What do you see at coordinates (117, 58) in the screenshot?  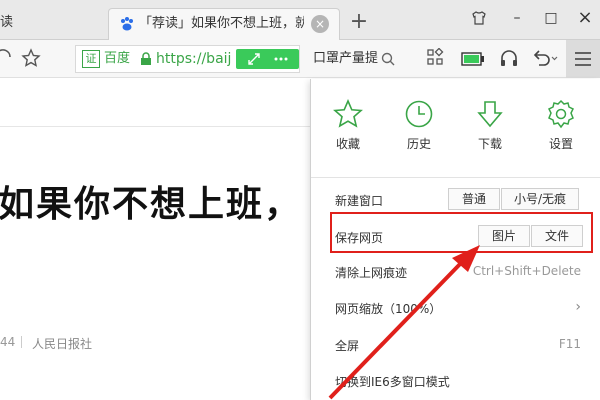 I see `site-name: 百度` at bounding box center [117, 58].